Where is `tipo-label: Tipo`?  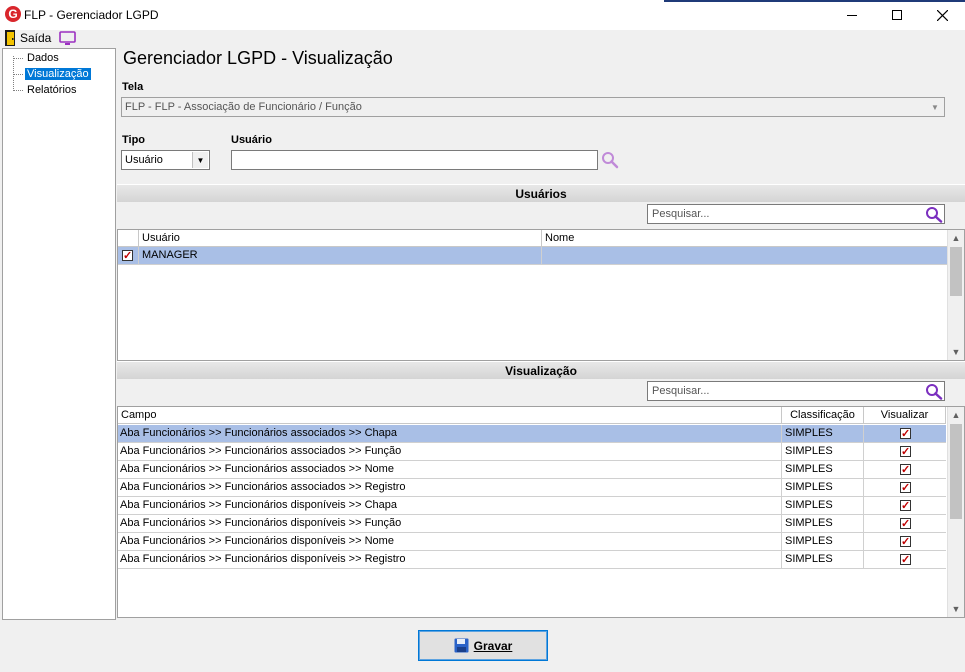
tipo-label: Tipo is located at coordinates (134, 140).